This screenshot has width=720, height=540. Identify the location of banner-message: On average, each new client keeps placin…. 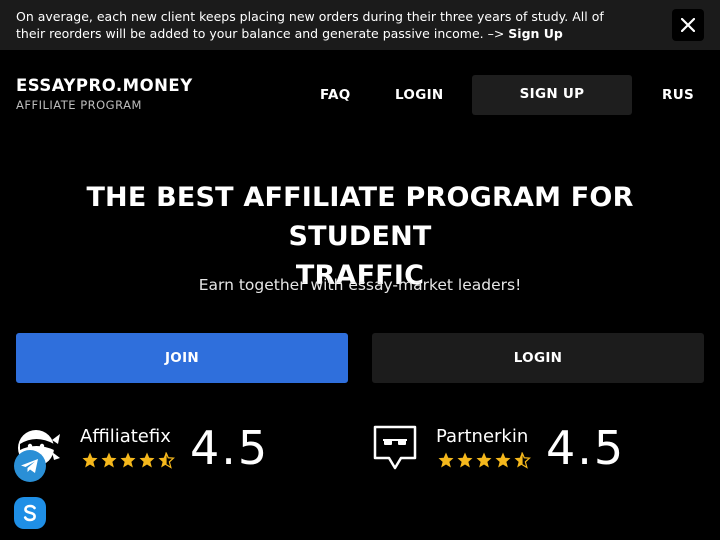
(326, 25).